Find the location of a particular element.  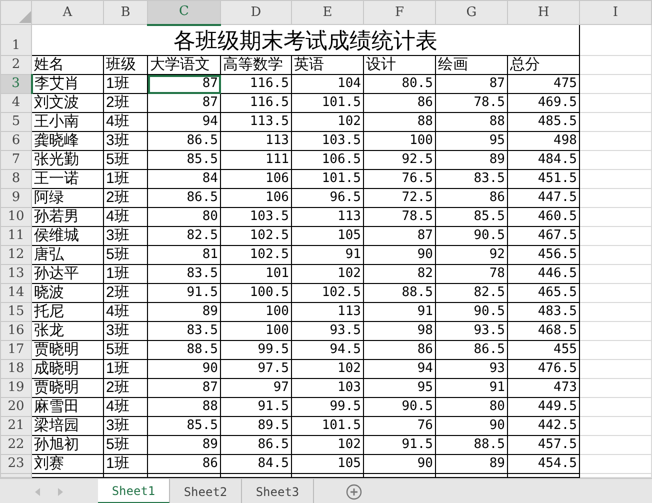

table-cell: 102.5 is located at coordinates (256, 255).